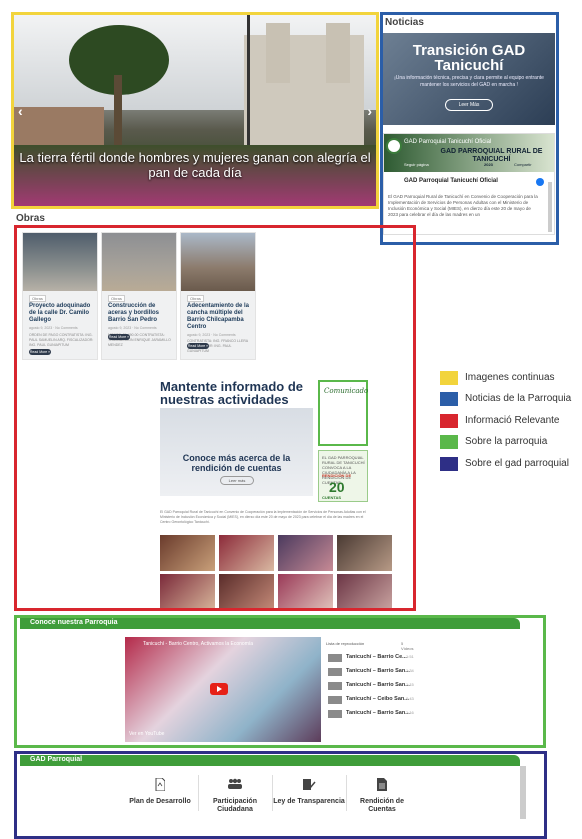 This screenshot has height=839, width=582. Describe the element at coordinates (469, 128) in the screenshot. I see `frame-noticias` at that location.